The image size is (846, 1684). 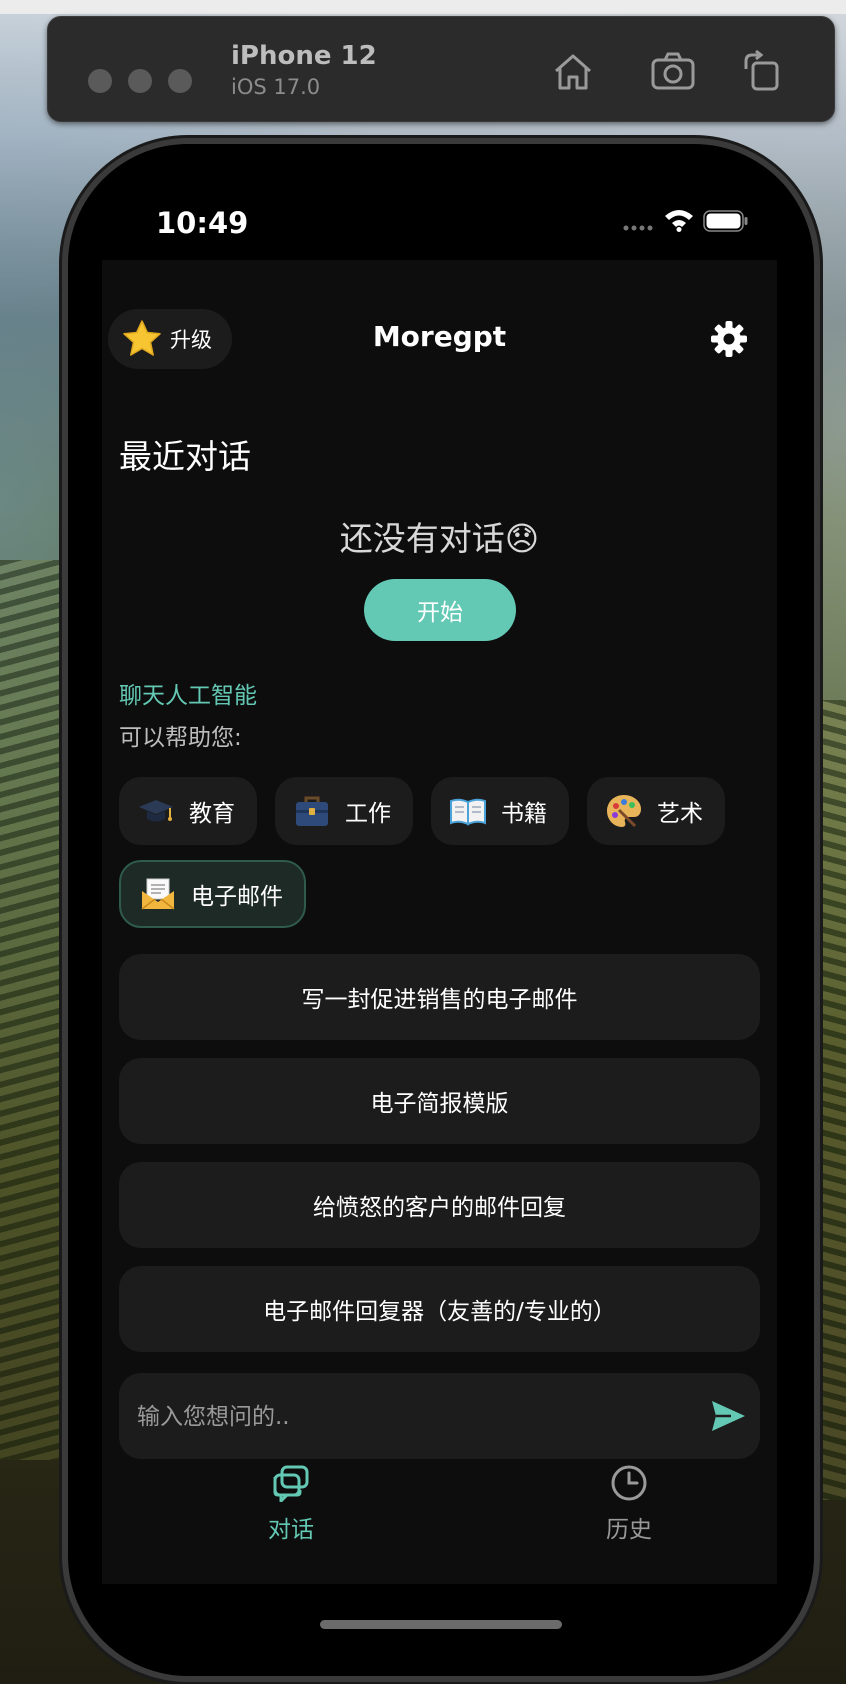 I want to click on palette-icon, so click(x=624, y=811).